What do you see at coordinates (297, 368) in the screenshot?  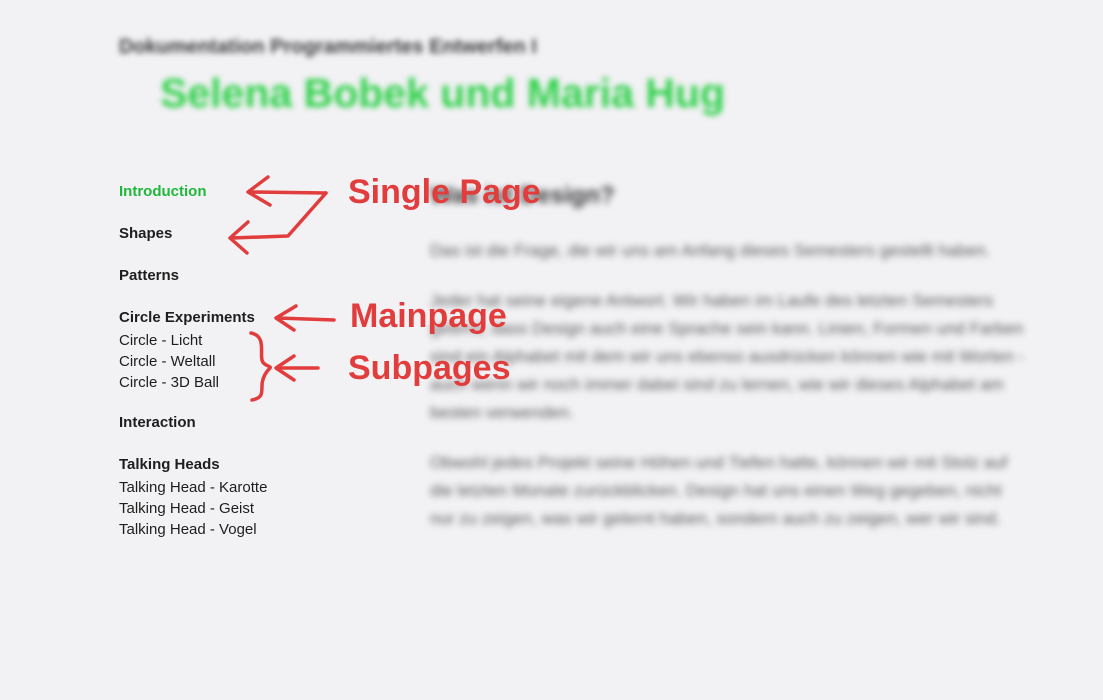 I see `arrow-to-subpages-icon` at bounding box center [297, 368].